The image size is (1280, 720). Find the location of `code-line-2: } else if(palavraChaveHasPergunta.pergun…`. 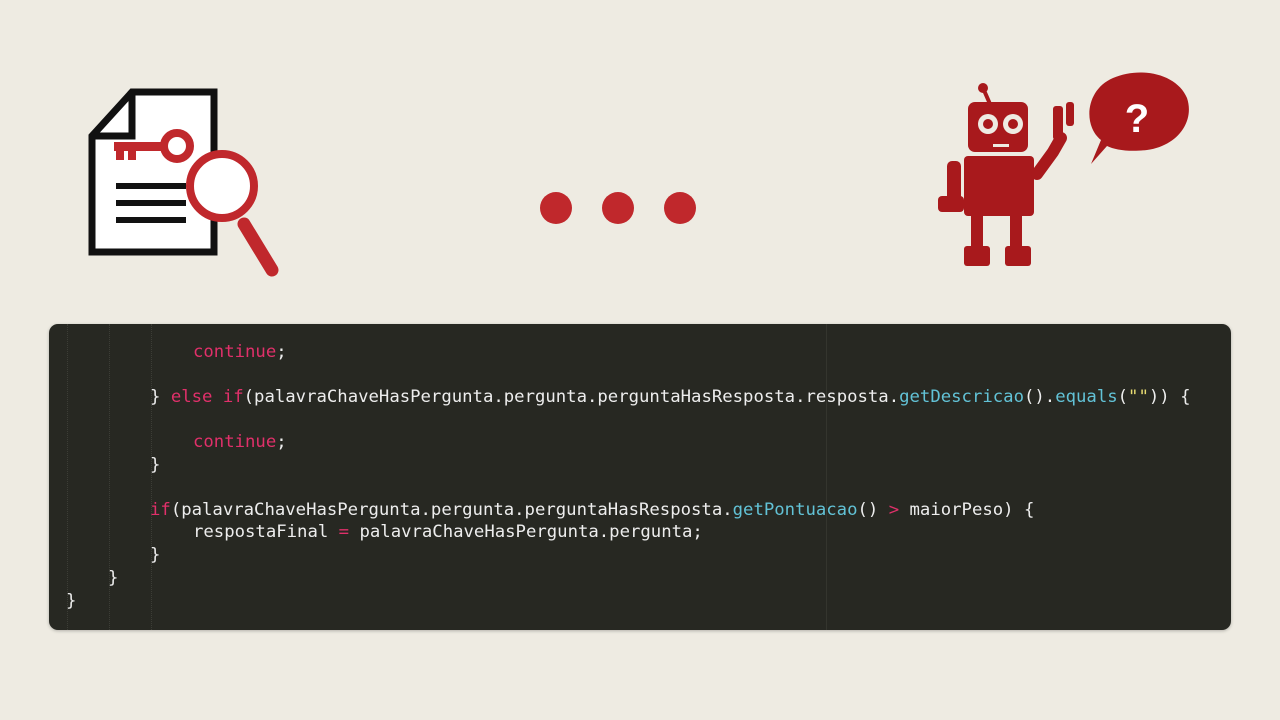

code-line-2: } else if(palavraChaveHasPergunta.pergun… is located at coordinates (670, 397).